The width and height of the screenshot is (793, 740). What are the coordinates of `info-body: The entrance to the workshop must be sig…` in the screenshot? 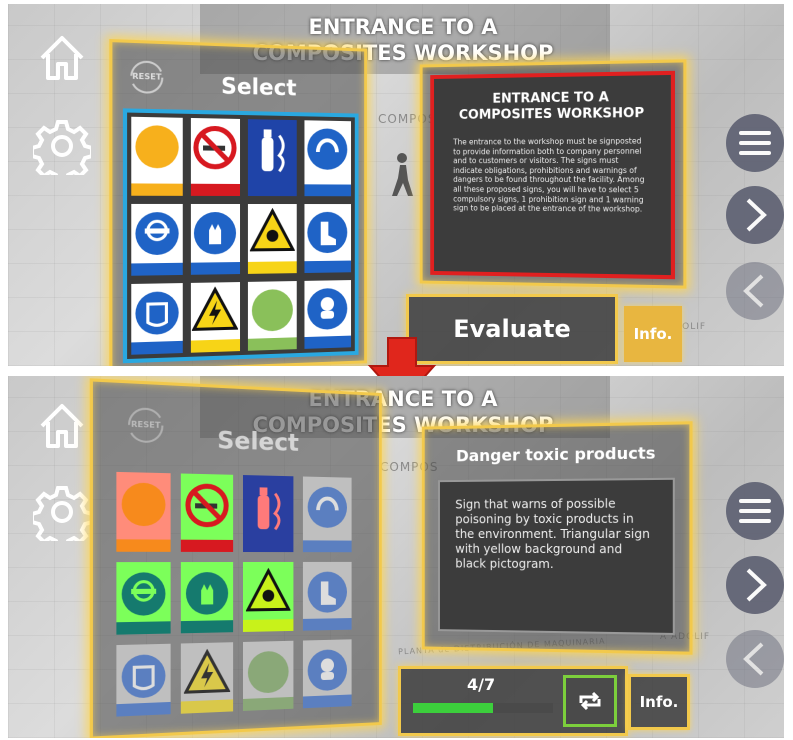 It's located at (550, 175).